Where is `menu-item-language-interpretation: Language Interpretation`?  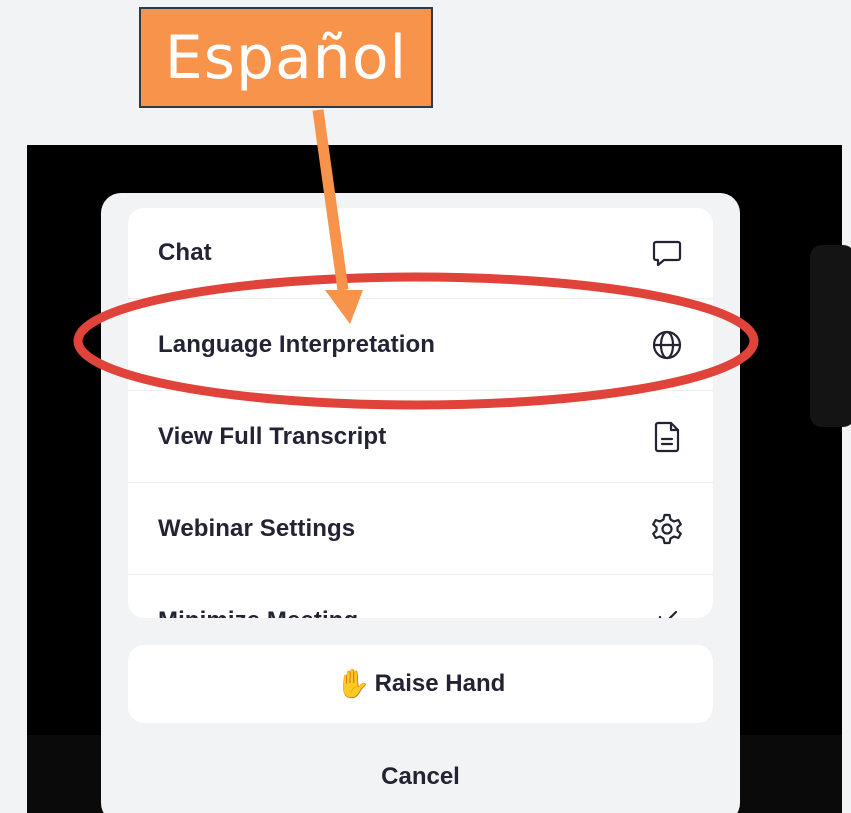 menu-item-language-interpretation: Language Interpretation is located at coordinates (420, 345).